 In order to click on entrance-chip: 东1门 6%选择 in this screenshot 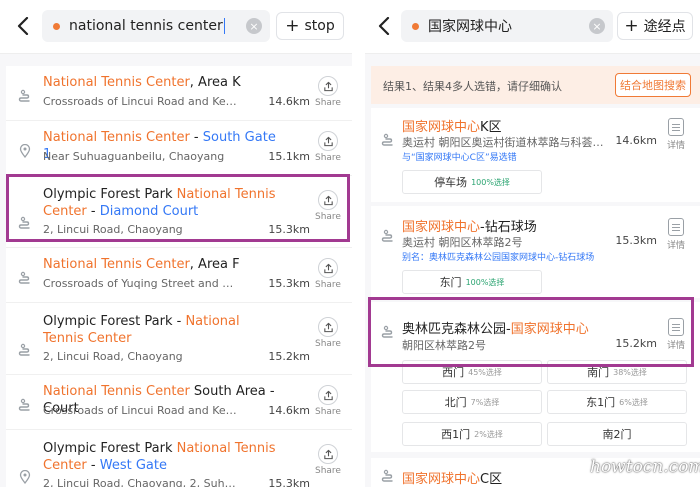, I will do `click(617, 402)`.